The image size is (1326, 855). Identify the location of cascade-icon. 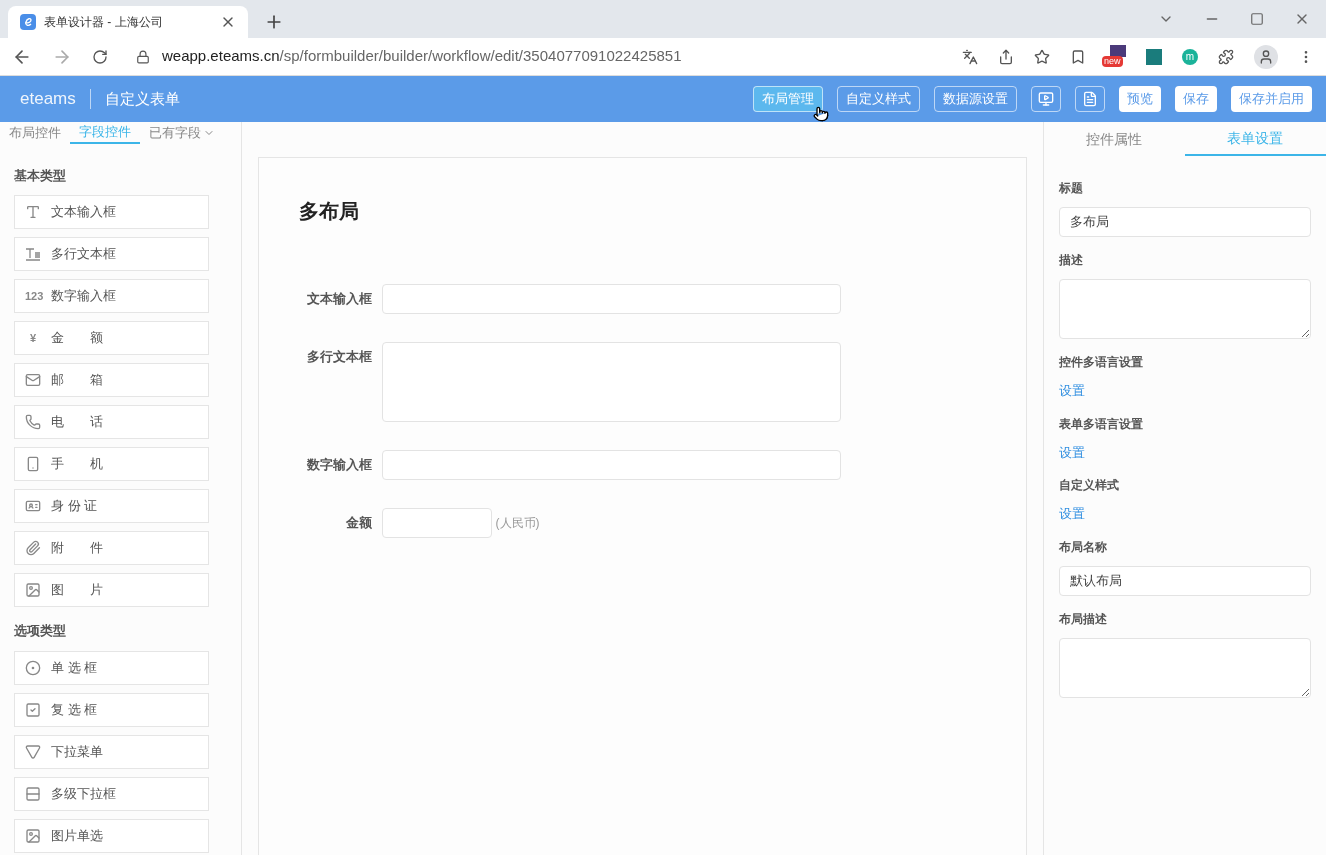
(33, 793).